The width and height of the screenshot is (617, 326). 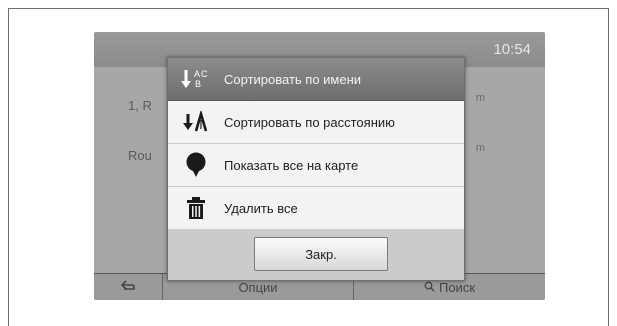 What do you see at coordinates (196, 122) in the screenshot?
I see `sort-distance-icon` at bounding box center [196, 122].